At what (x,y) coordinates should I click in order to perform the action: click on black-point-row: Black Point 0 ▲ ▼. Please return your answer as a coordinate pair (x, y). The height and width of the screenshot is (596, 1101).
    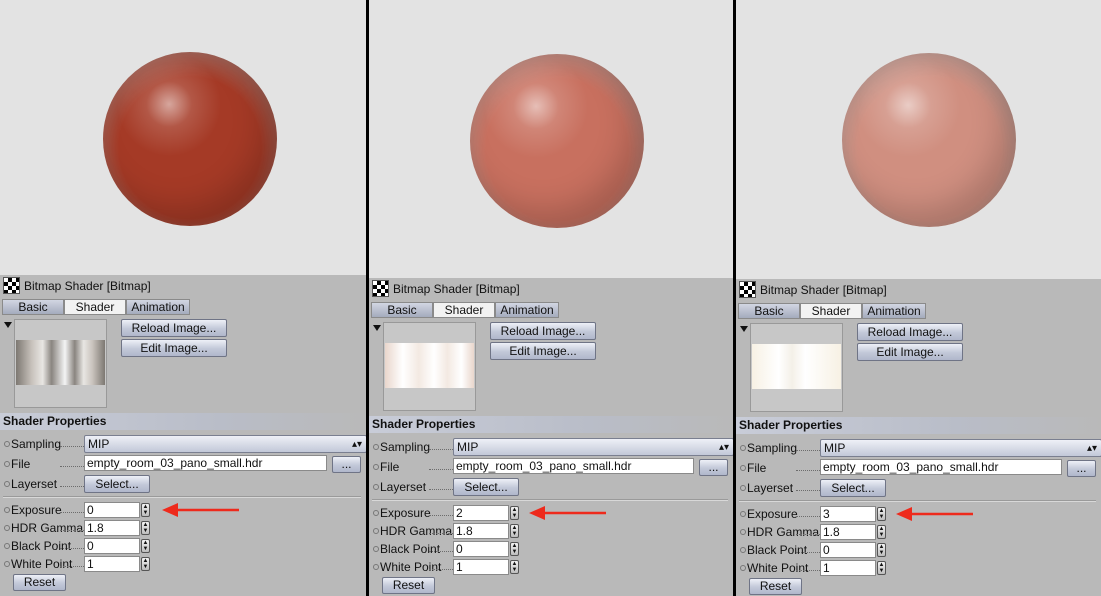
    Looking at the image, I should click on (551, 549).